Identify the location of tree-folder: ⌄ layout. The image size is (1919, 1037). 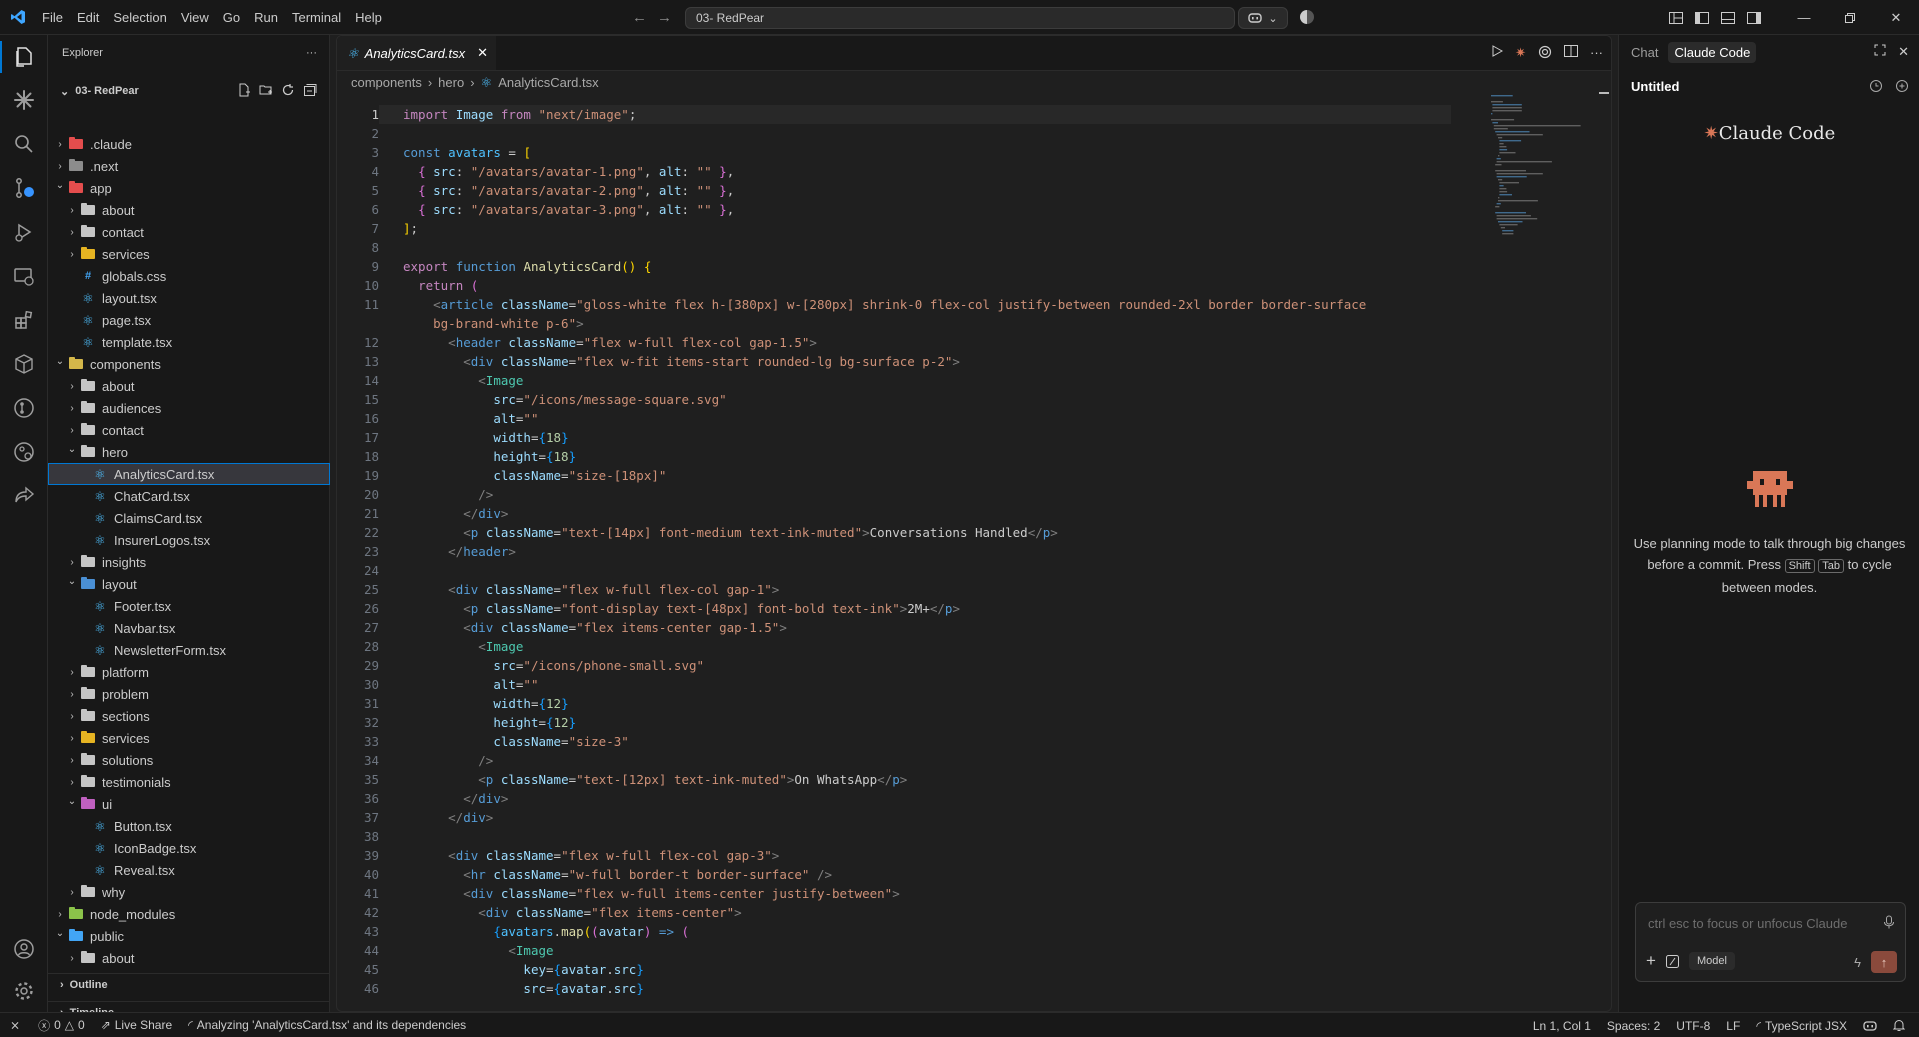
(189, 584).